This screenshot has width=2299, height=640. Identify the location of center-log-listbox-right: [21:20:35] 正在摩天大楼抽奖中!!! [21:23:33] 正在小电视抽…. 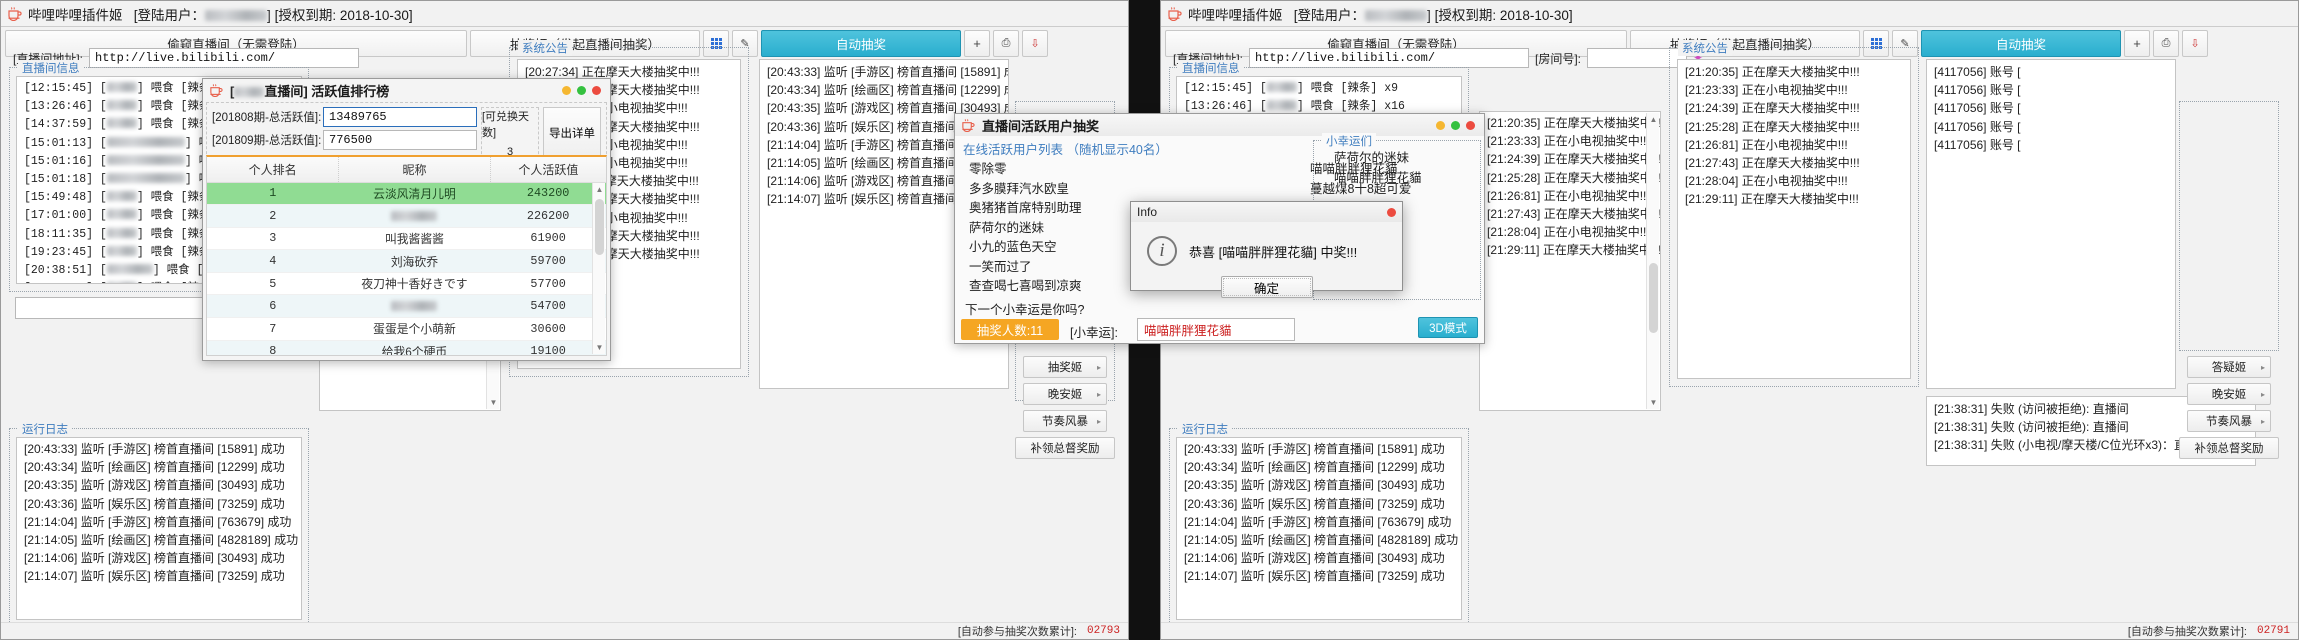
(1570, 261).